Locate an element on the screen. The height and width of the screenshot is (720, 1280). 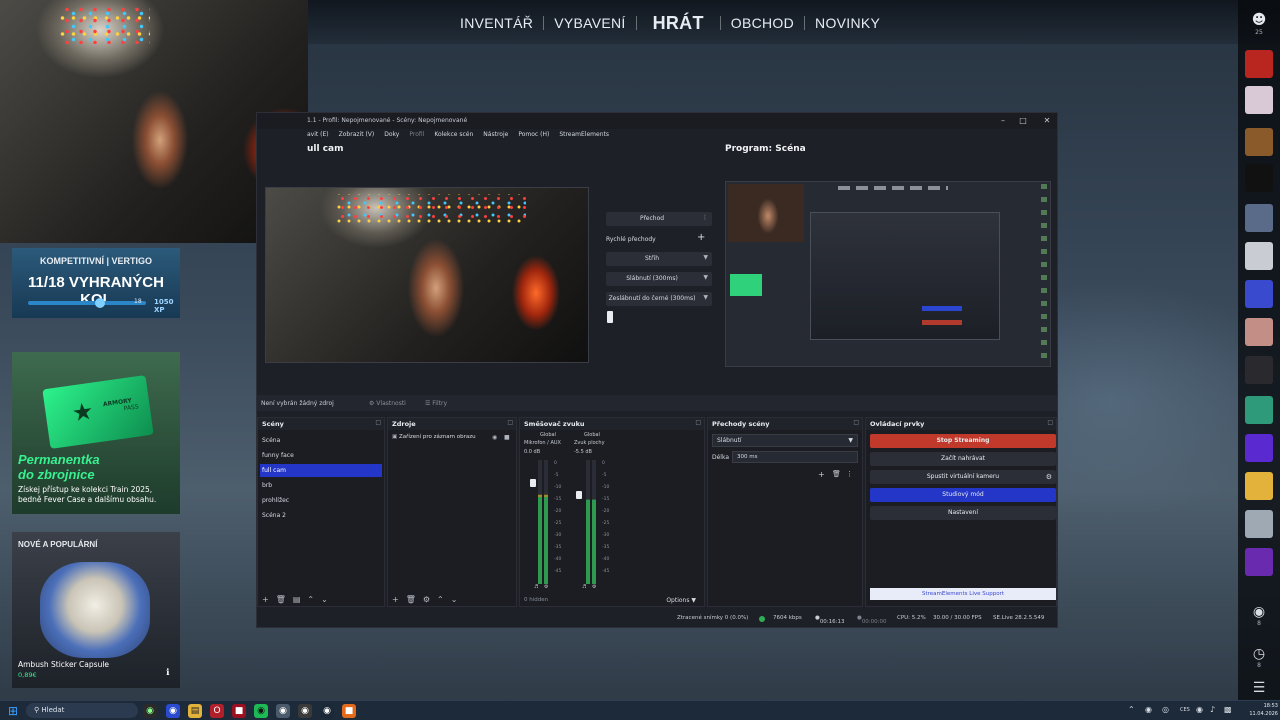
xbox-icon: ◉ is located at coordinates (150, 711).